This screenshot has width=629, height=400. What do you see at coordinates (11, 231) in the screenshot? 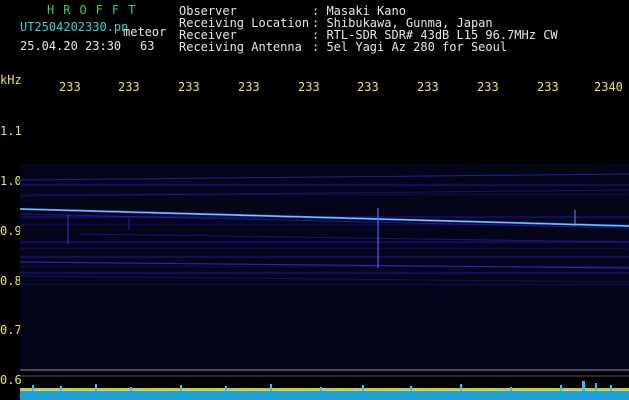
I see `y-tick-0-9: 0.9` at bounding box center [11, 231].